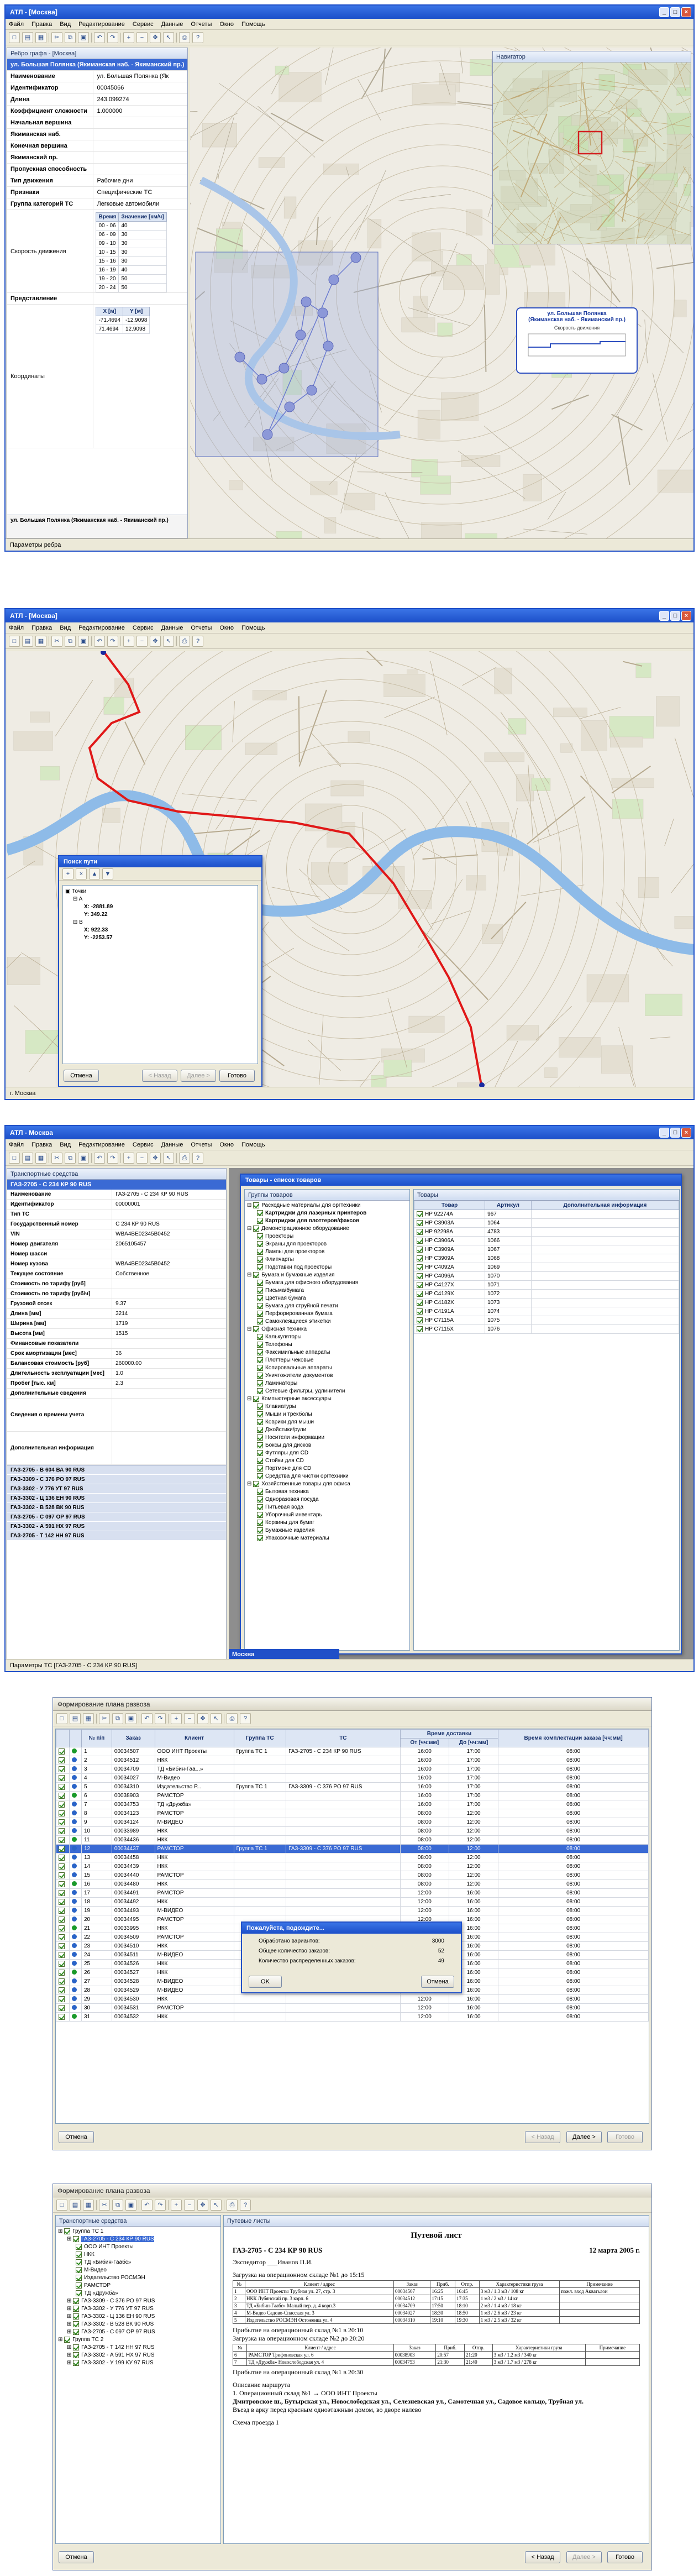  What do you see at coordinates (327, 1384) in the screenshot?
I see `goods-group-item: Ламинаторы` at bounding box center [327, 1384].